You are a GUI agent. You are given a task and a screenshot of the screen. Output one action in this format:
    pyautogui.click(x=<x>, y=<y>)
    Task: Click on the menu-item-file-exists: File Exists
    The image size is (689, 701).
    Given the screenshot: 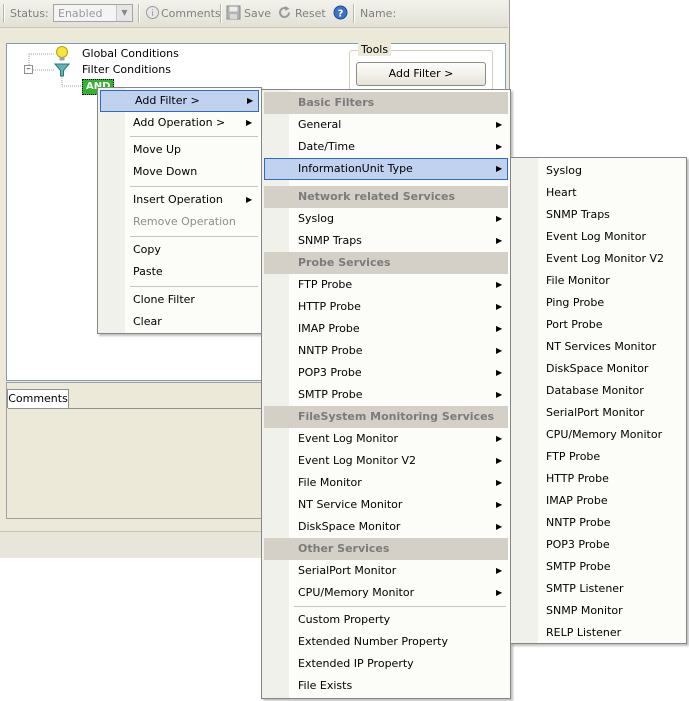 What is the action you would take?
    pyautogui.click(x=386, y=686)
    